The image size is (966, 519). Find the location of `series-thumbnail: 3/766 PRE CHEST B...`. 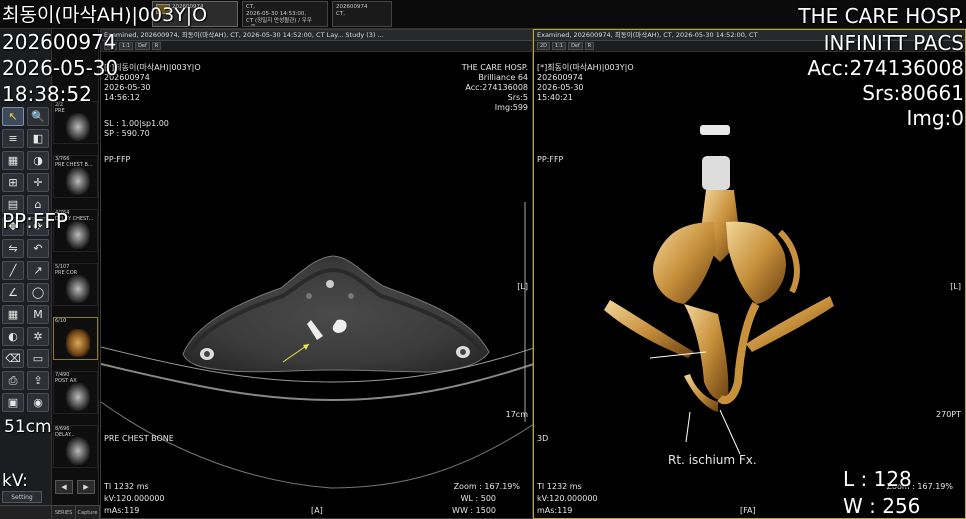

series-thumbnail: 3/766 PRE CHEST B... is located at coordinates (75, 176).